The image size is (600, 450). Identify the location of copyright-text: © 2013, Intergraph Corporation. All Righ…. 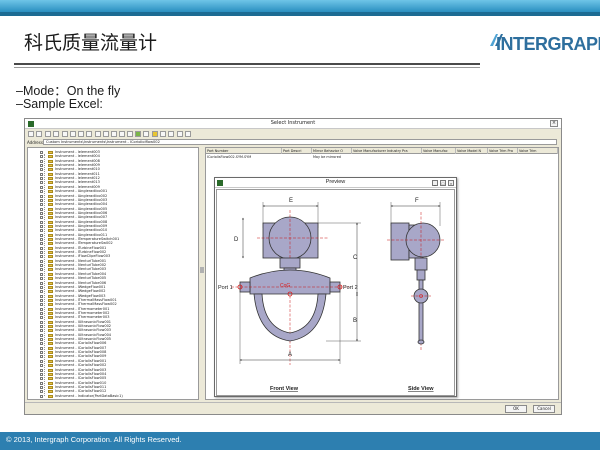
(94, 439).